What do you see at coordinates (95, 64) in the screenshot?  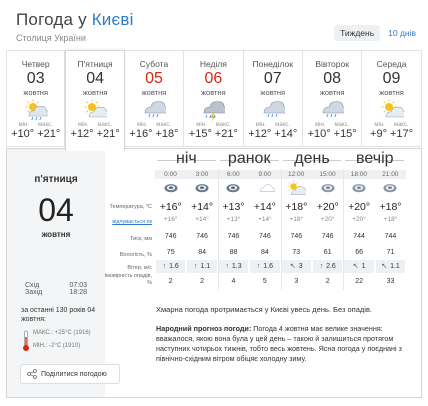 I see `day-tab-name: П'ятниця` at bounding box center [95, 64].